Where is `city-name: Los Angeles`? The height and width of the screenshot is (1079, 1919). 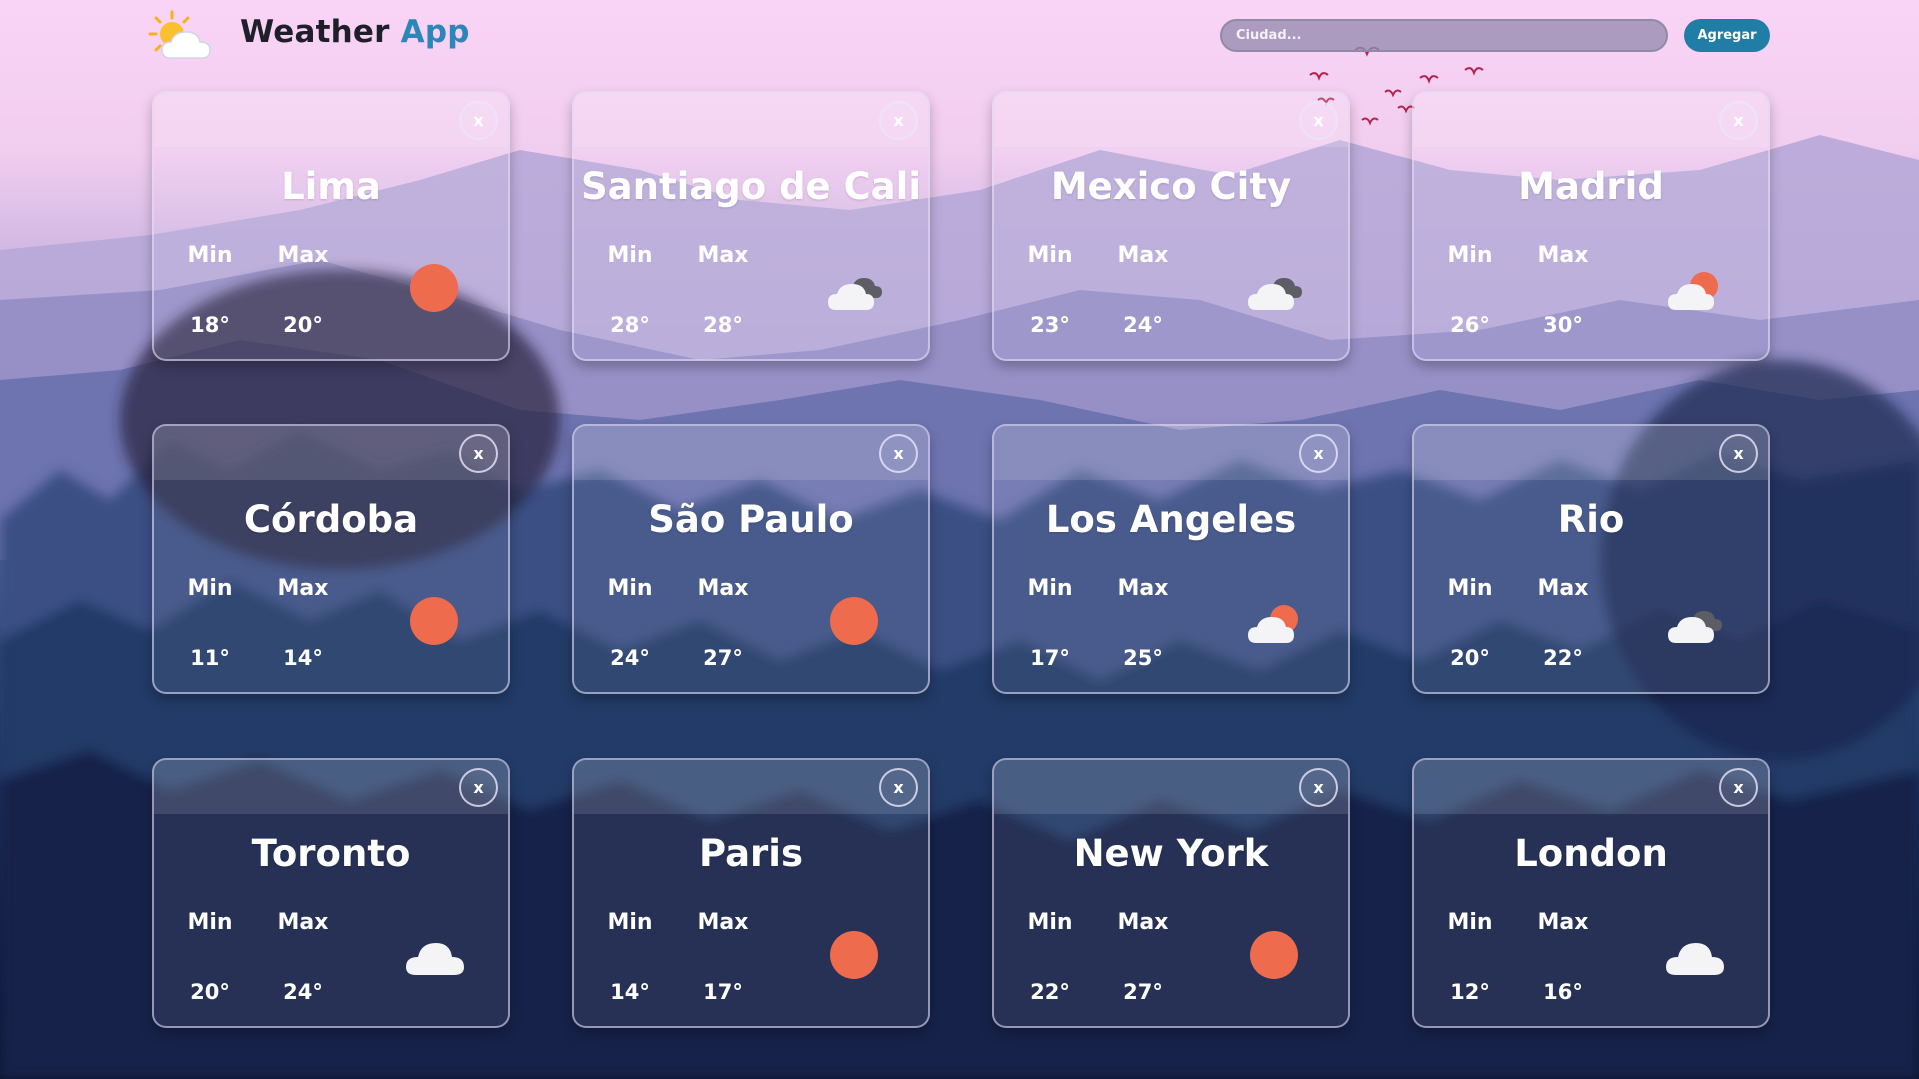 city-name: Los Angeles is located at coordinates (1171, 519).